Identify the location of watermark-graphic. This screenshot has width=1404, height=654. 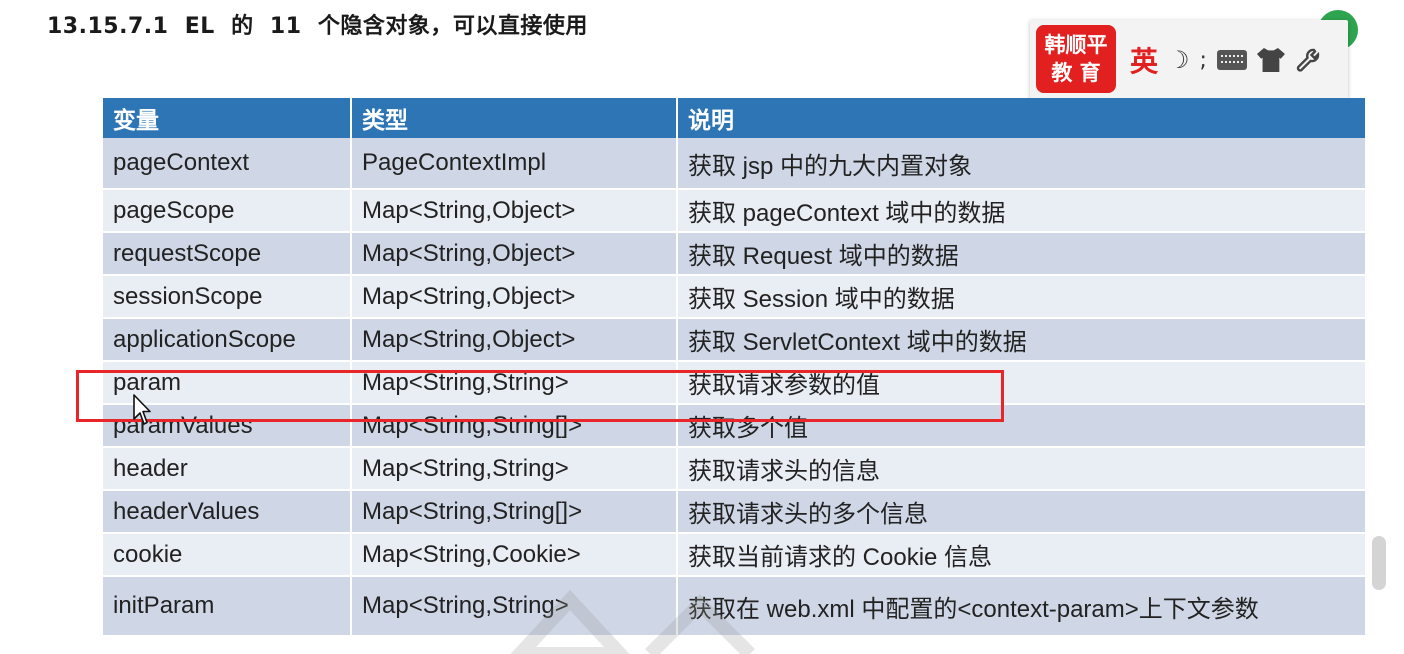
(632, 622).